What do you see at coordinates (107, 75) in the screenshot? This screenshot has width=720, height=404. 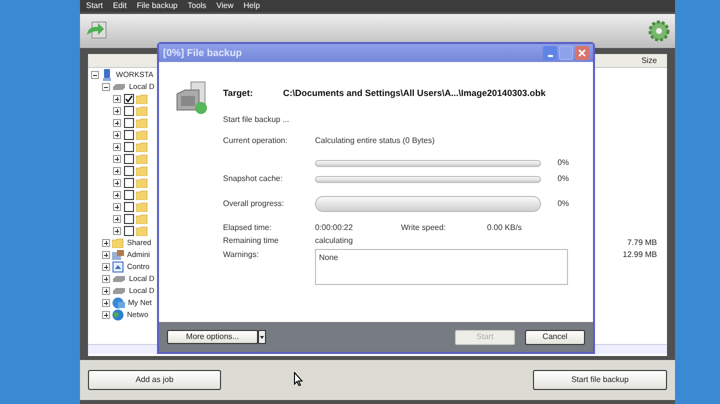 I see `computer-icon` at bounding box center [107, 75].